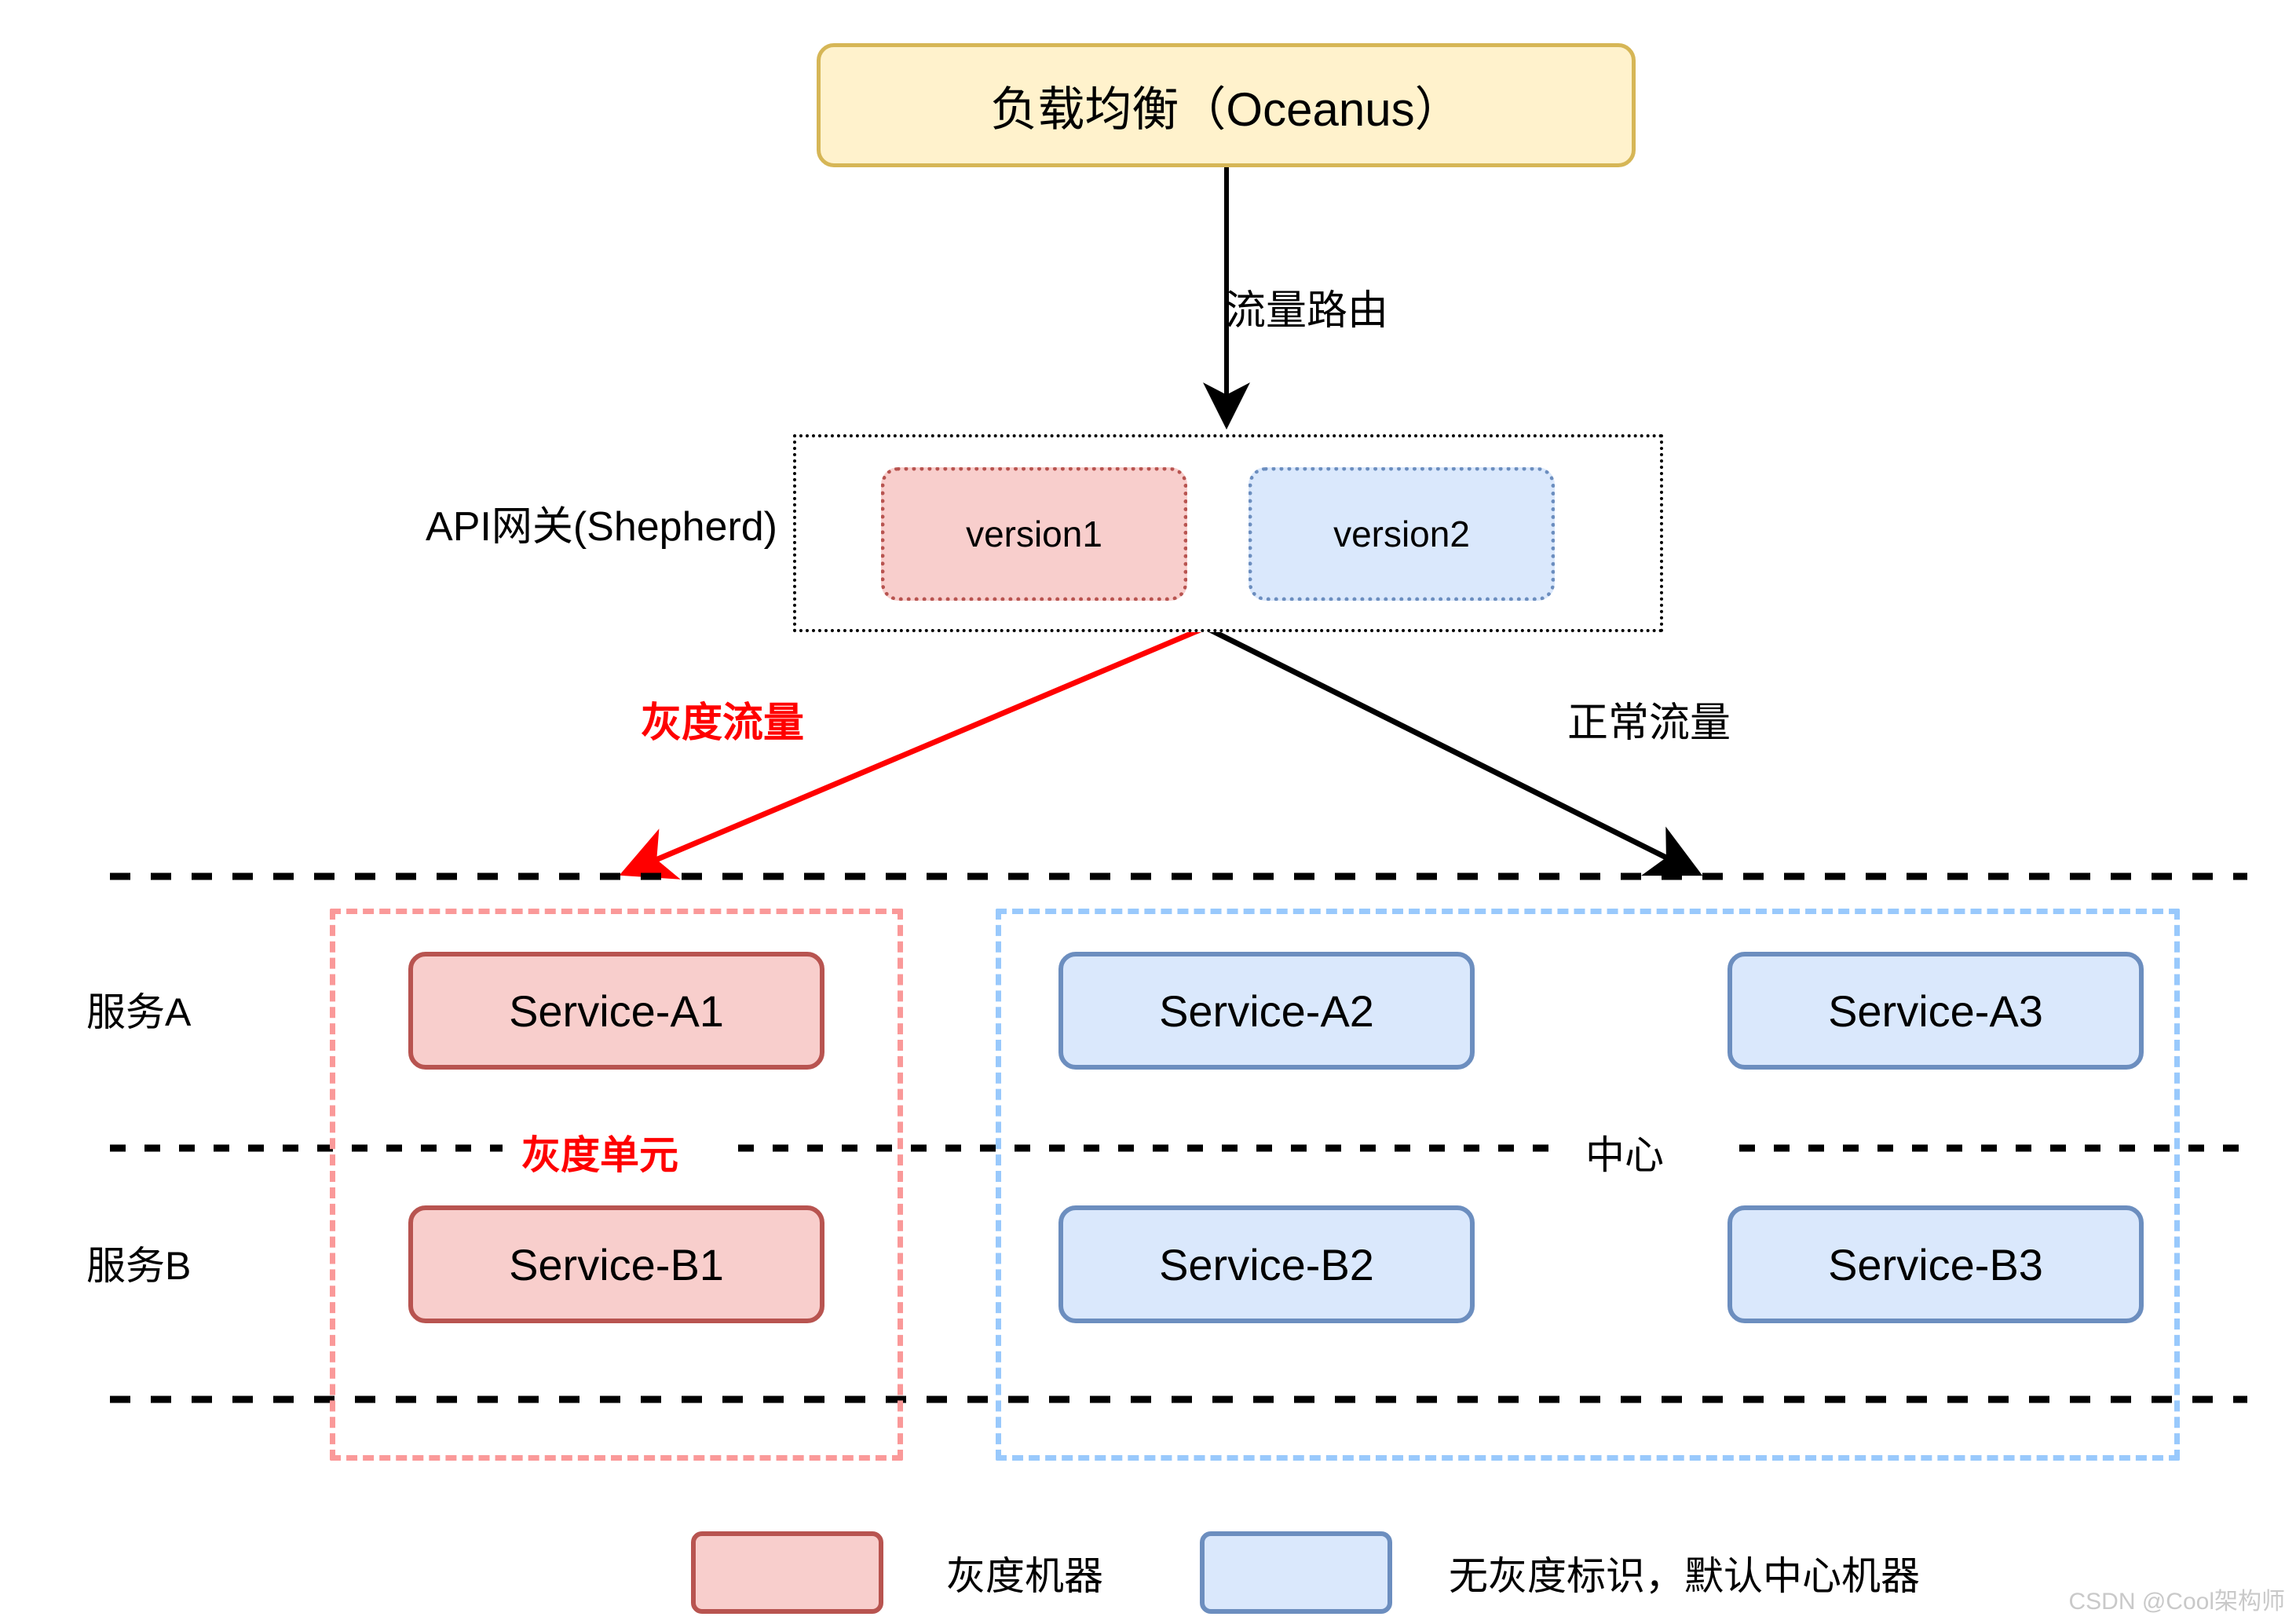 This screenshot has height=1624, width=2296. I want to click on edge-label-normal-traffic-text: 正常流量, so click(1649, 723).